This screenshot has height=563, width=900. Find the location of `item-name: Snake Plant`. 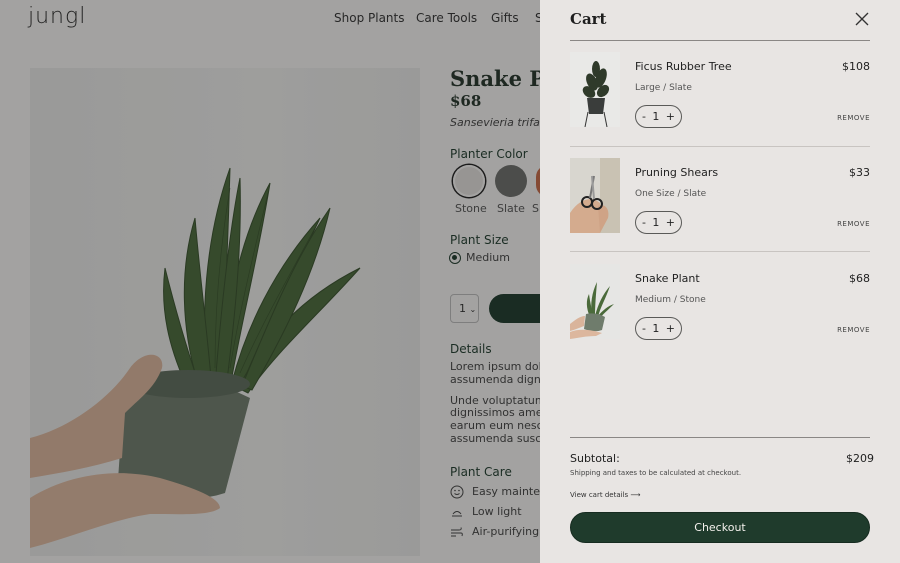

item-name: Snake Plant is located at coordinates (667, 278).